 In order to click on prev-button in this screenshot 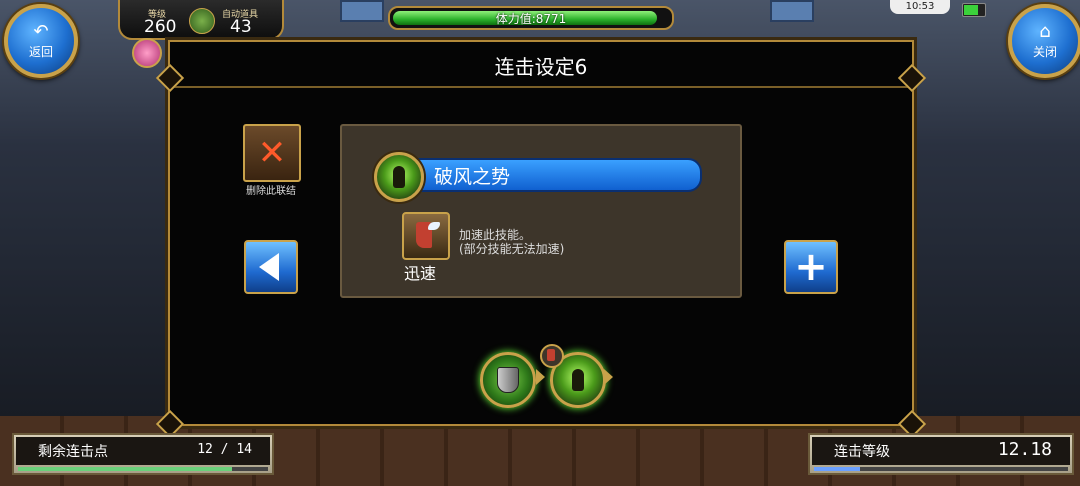, I will do `click(271, 267)`.